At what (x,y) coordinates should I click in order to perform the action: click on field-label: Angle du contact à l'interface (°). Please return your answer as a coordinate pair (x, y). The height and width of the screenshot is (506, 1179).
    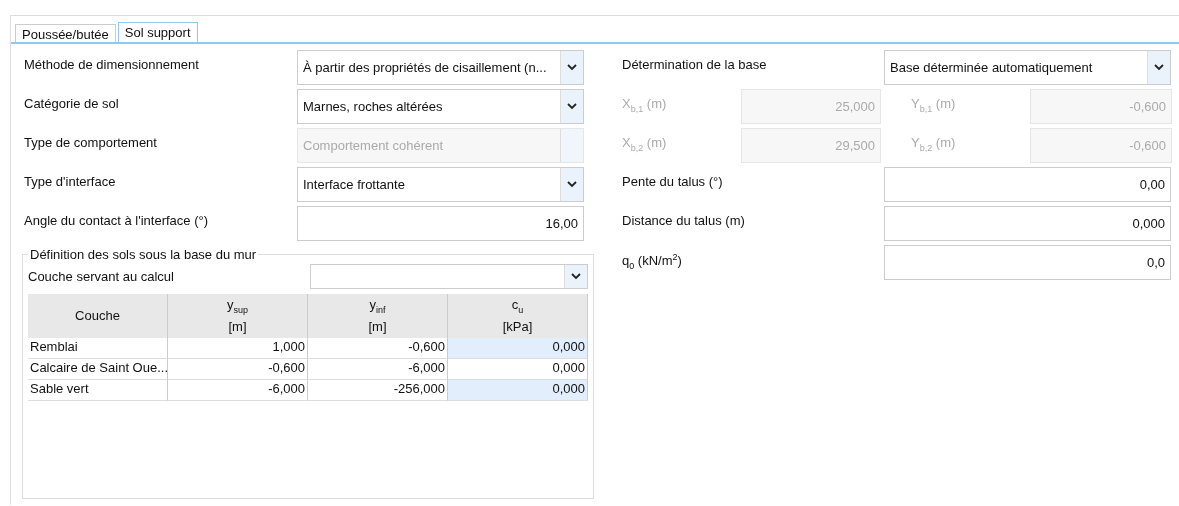
    Looking at the image, I should click on (116, 220).